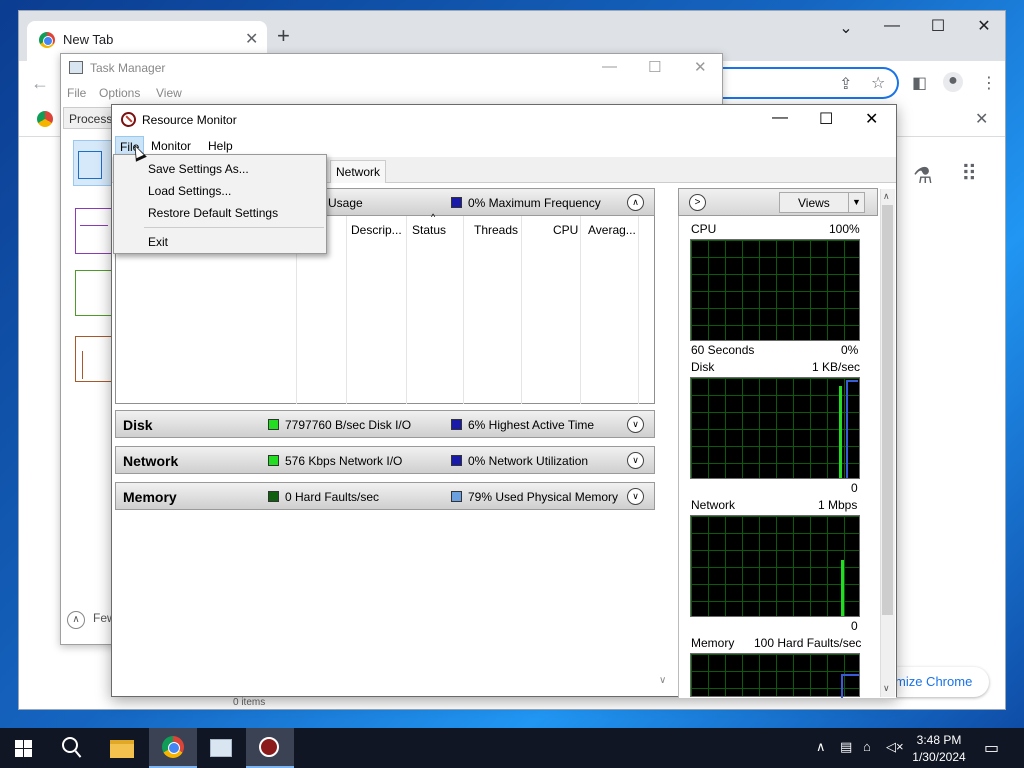 The image size is (1024, 768). Describe the element at coordinates (391, 68) in the screenshot. I see `task-manager-titlebar: Task Manager — ☐ ✕` at that location.